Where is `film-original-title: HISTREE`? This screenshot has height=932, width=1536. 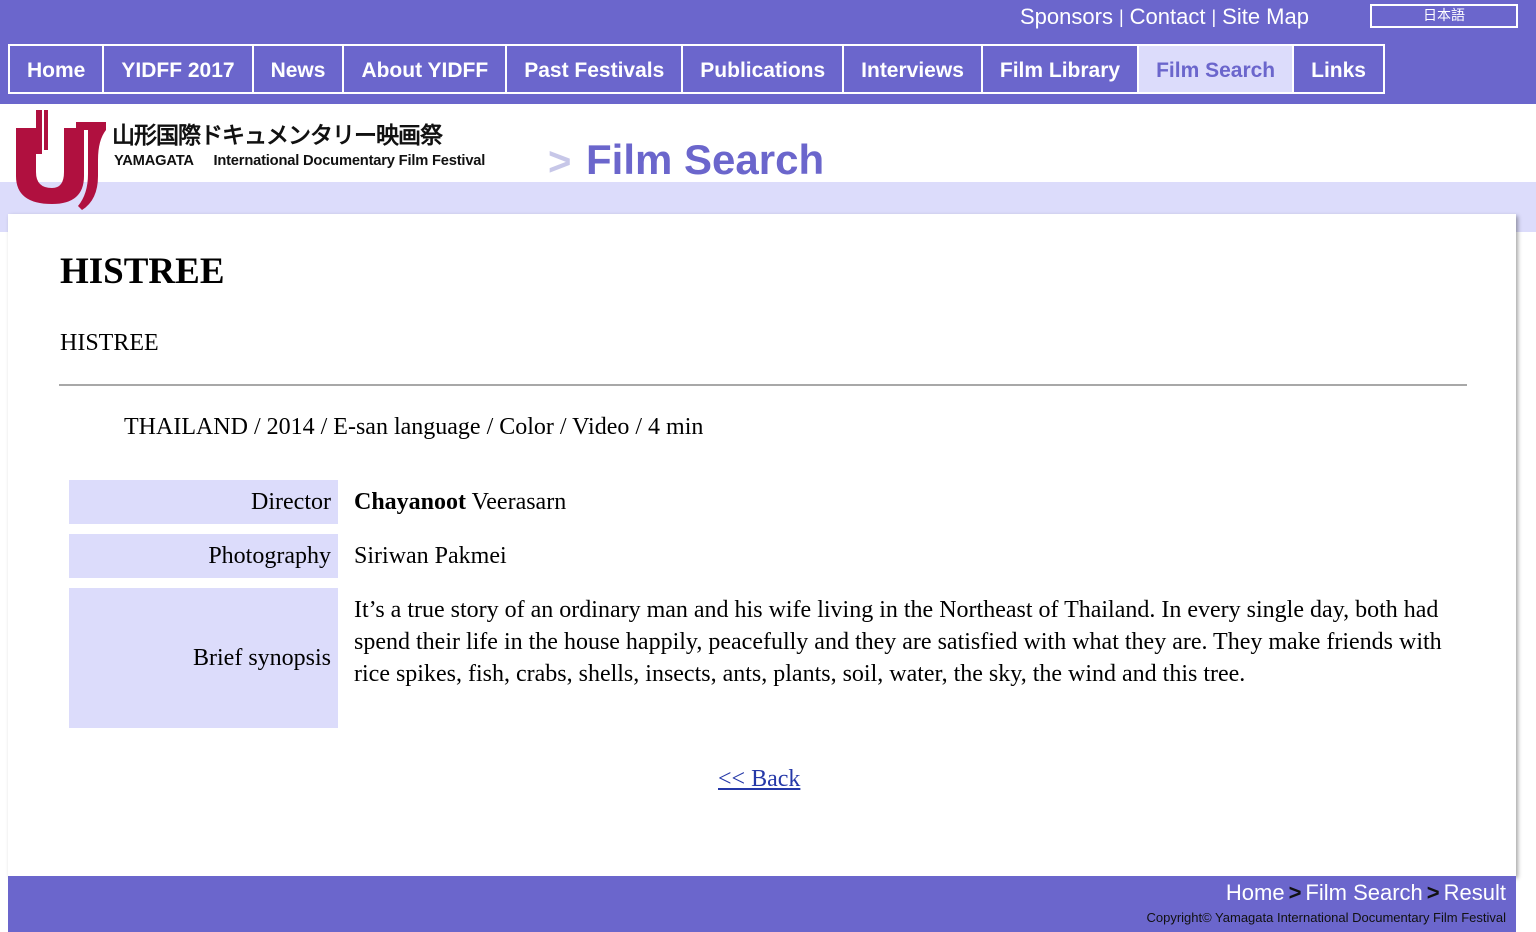
film-original-title: HISTREE is located at coordinates (109, 343).